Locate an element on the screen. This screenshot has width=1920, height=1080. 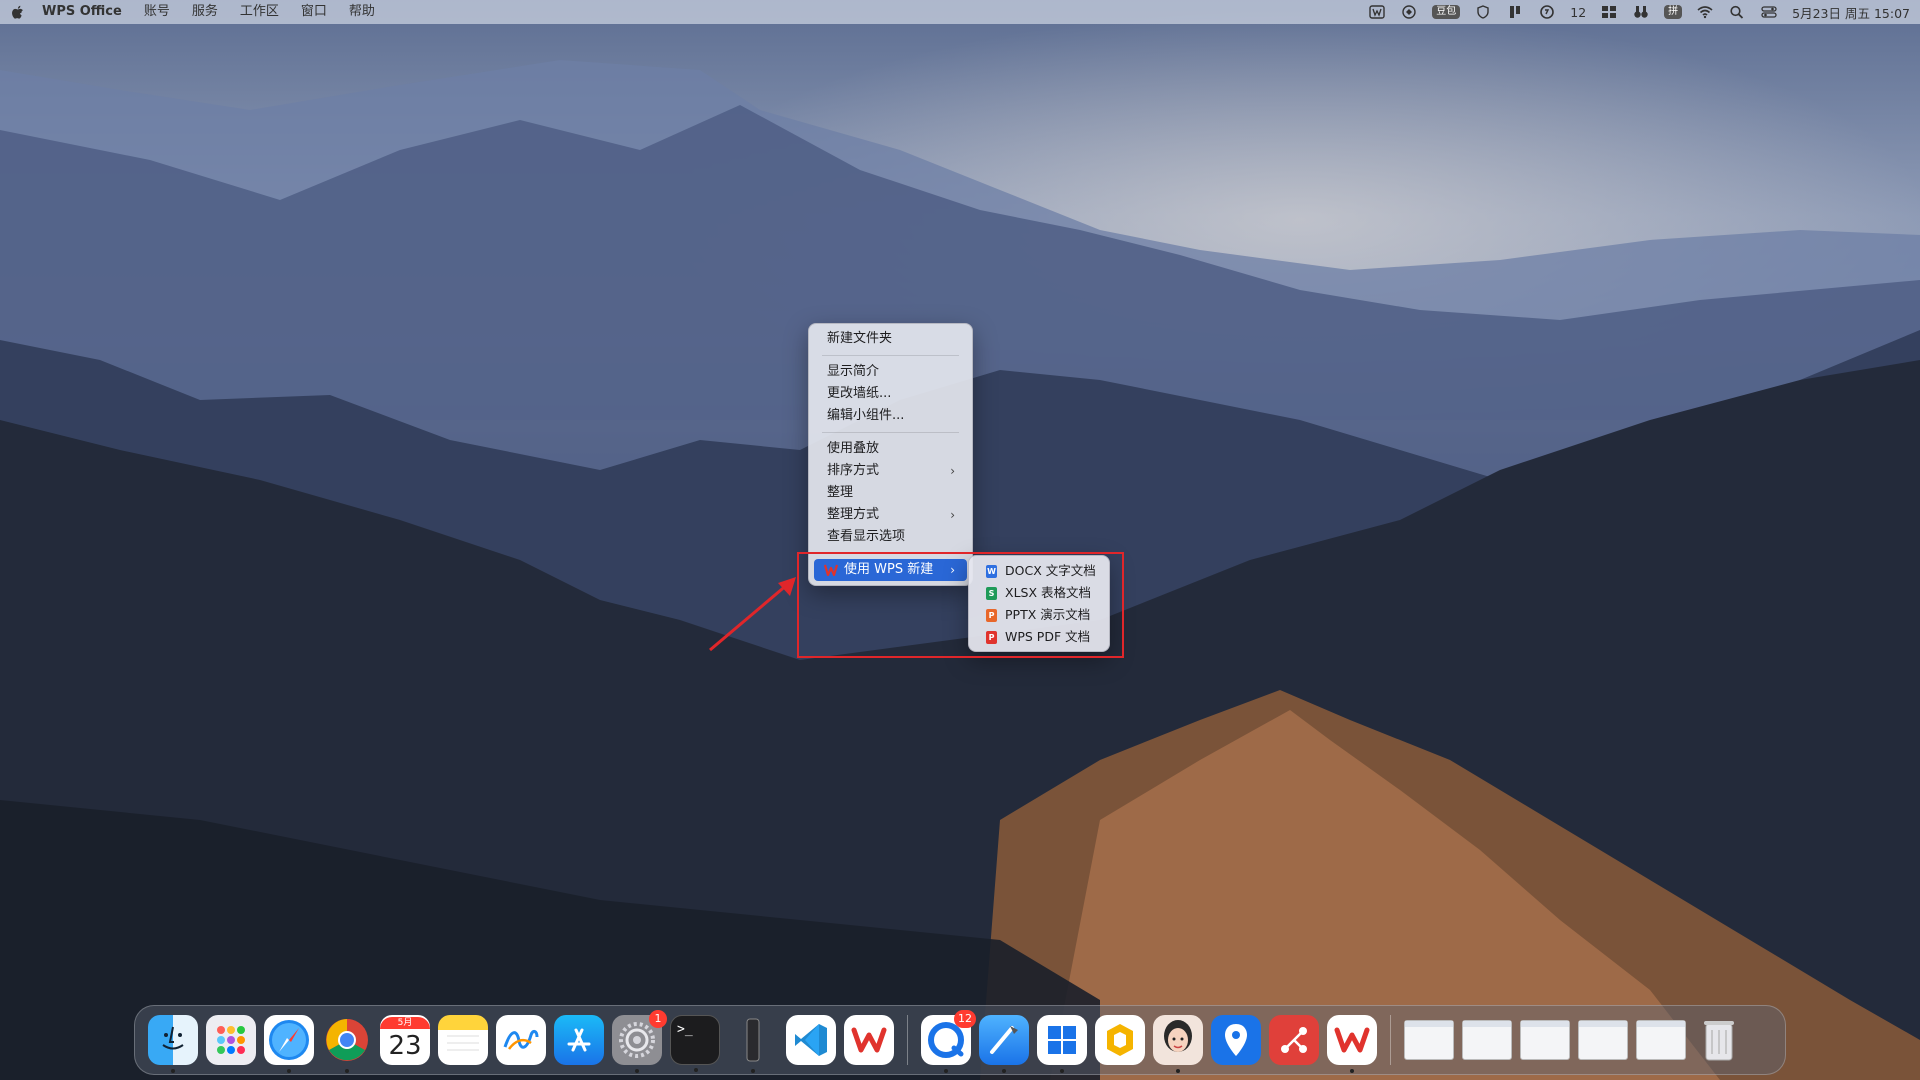
notification-count: 12 is located at coordinates (1578, 12).